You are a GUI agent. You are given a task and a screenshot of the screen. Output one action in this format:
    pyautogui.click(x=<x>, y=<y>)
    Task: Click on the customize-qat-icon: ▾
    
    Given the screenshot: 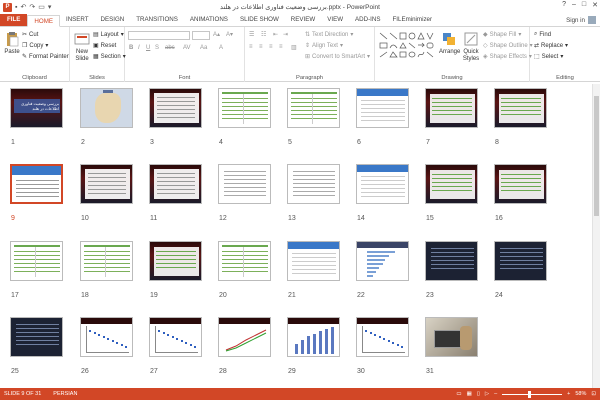 What is the action you would take?
    pyautogui.click(x=50, y=7)
    